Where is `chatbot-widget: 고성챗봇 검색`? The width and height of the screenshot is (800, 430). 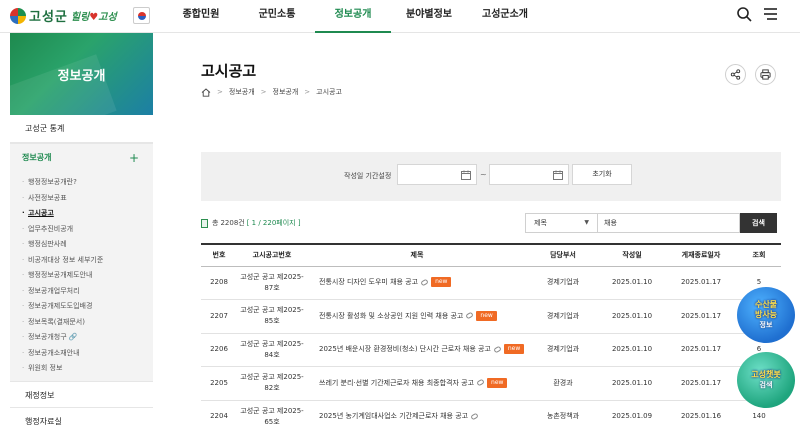 chatbot-widget: 고성챗봇 검색 is located at coordinates (766, 380).